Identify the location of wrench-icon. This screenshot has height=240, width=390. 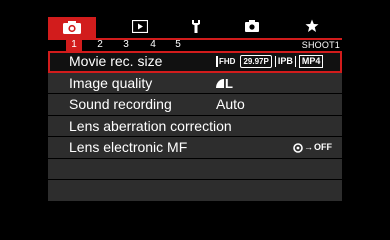
(196, 26).